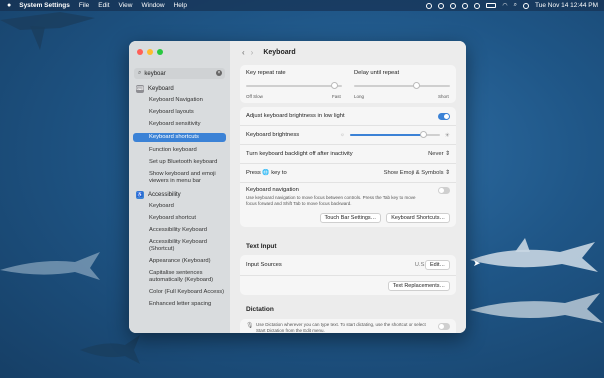 The width and height of the screenshot is (604, 378). Describe the element at coordinates (161, 88) in the screenshot. I see `sidebar-group-label: Keyboard` at that location.